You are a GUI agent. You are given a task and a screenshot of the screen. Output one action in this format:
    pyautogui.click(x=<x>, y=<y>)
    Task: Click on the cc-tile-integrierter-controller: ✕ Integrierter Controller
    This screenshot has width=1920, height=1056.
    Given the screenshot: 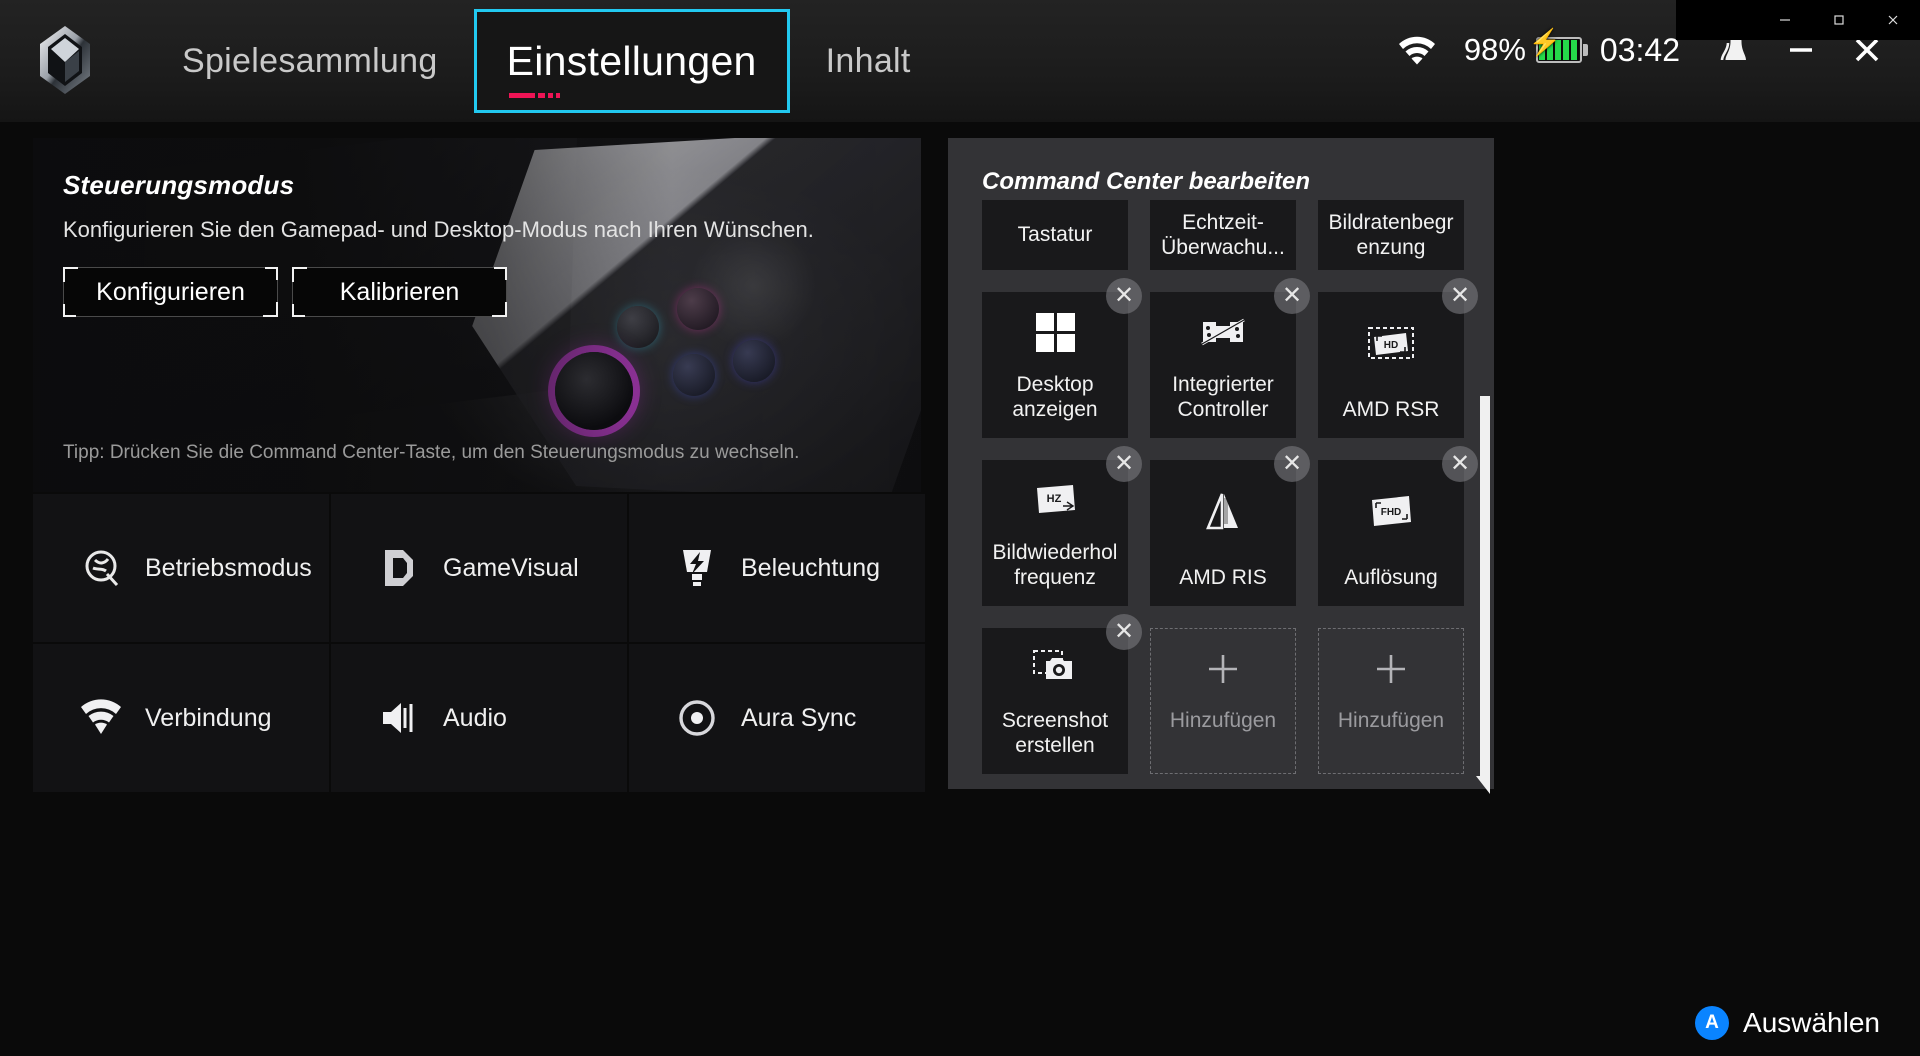 What is the action you would take?
    pyautogui.click(x=1230, y=358)
    